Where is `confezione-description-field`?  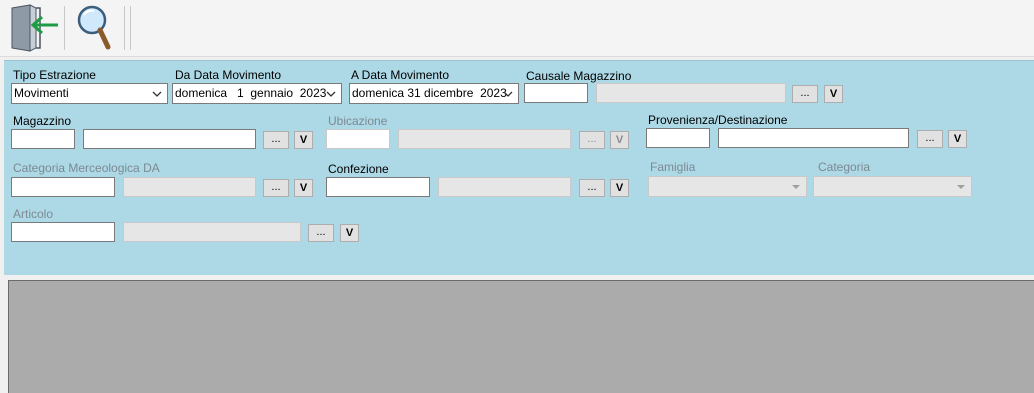
confezione-description-field is located at coordinates (504, 187).